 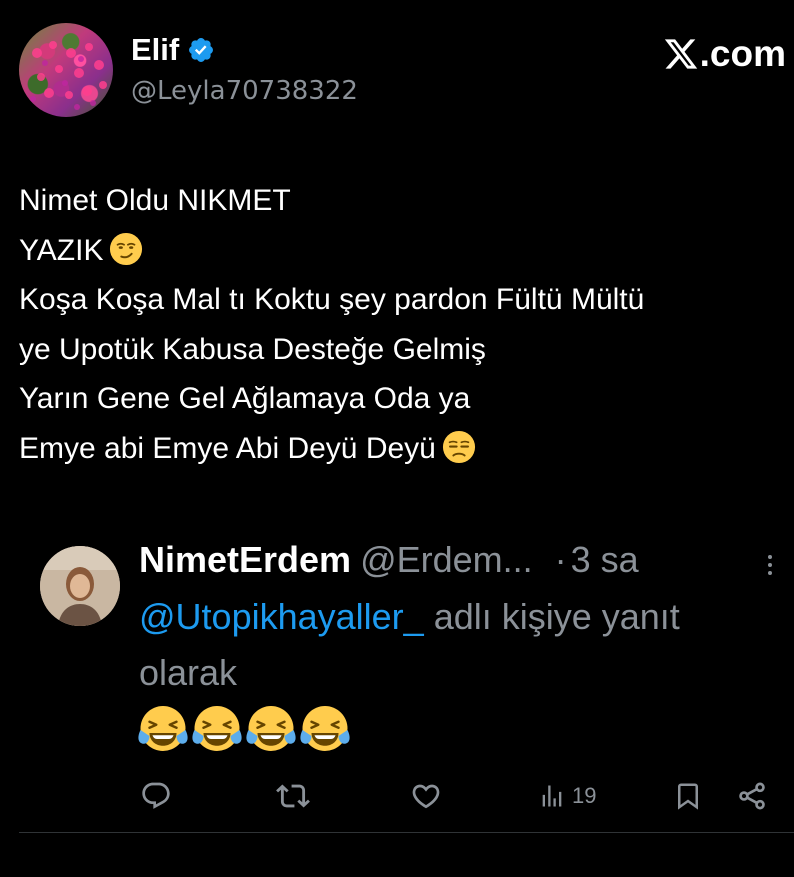 What do you see at coordinates (552, 796) in the screenshot?
I see `views-chart-icon` at bounding box center [552, 796].